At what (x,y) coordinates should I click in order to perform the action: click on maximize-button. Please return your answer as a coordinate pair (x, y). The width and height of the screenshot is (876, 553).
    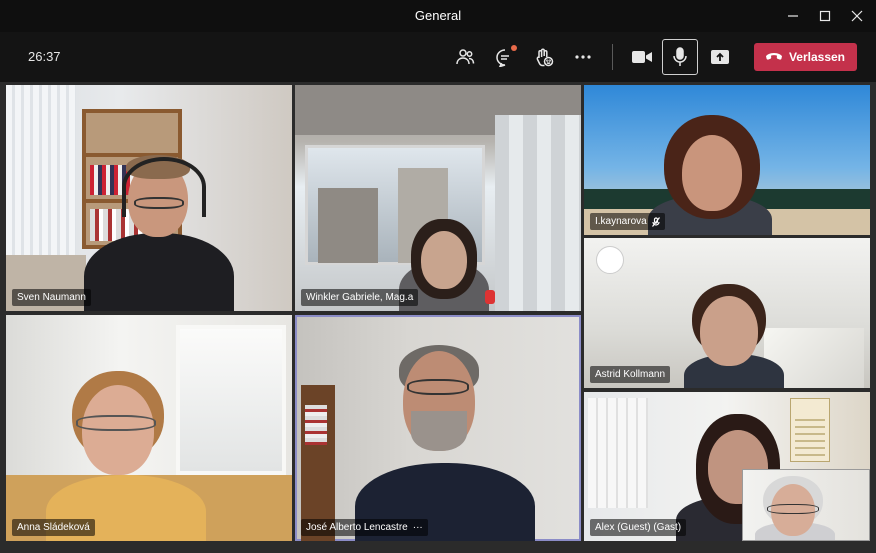
    Looking at the image, I should click on (825, 16).